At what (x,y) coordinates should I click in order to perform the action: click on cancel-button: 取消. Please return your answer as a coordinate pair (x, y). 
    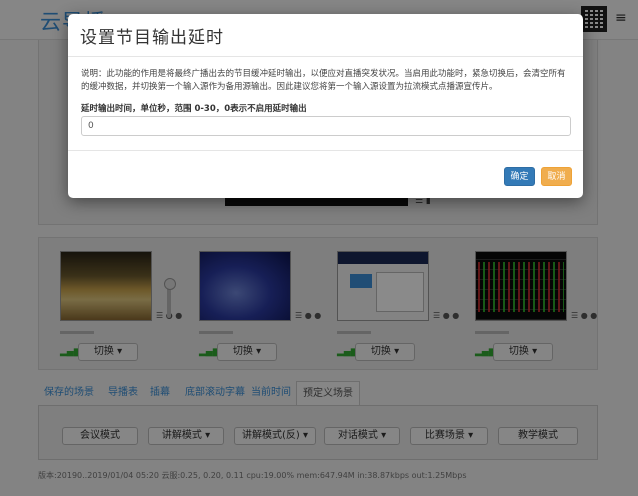
    Looking at the image, I should click on (556, 176).